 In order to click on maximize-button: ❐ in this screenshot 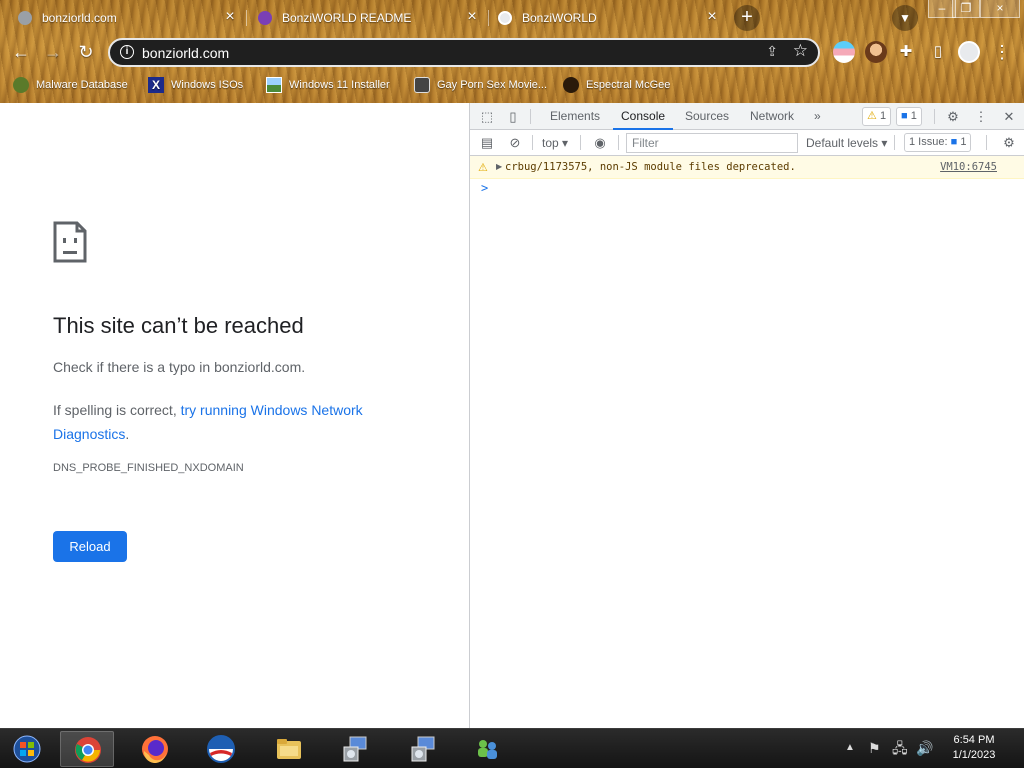, I will do `click(966, 9)`.